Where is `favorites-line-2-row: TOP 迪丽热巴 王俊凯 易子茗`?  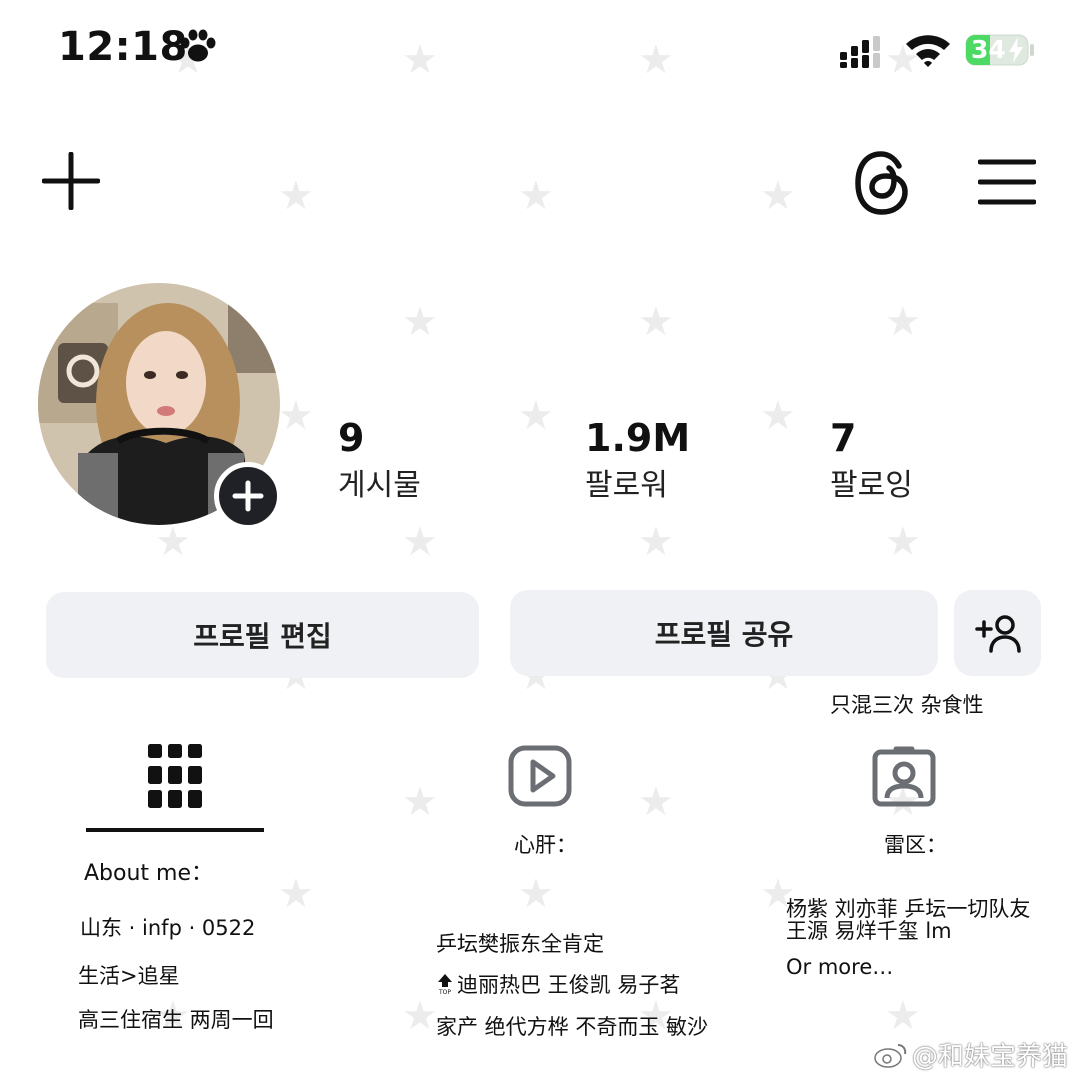 favorites-line-2-row: TOP 迪丽热巴 王俊凯 易子茗 is located at coordinates (558, 984).